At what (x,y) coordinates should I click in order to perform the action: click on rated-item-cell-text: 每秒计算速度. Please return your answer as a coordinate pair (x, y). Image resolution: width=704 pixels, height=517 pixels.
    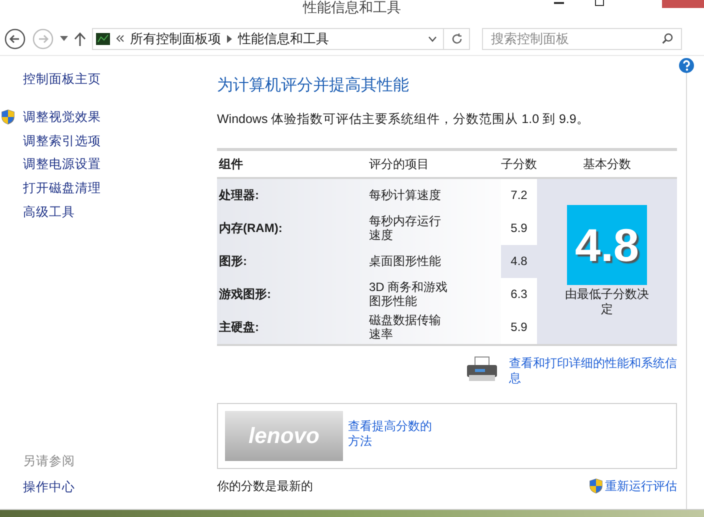
    Looking at the image, I should click on (405, 195).